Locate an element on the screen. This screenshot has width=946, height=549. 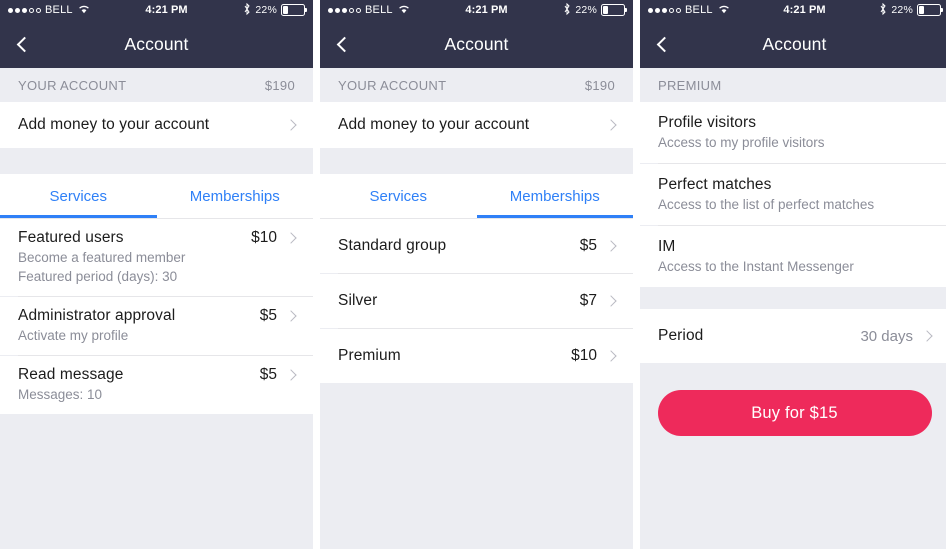
list-item: Read message $5 Messages: 10 is located at coordinates (156, 385).